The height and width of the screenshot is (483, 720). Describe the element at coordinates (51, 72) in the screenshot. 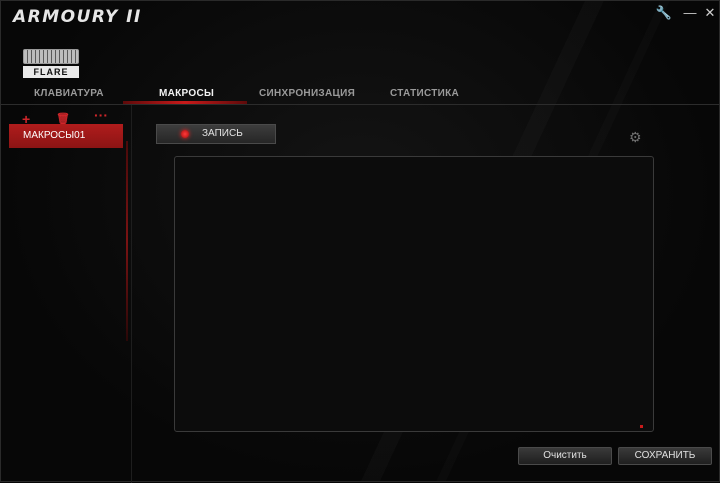

I see `device-name: FLARE` at that location.